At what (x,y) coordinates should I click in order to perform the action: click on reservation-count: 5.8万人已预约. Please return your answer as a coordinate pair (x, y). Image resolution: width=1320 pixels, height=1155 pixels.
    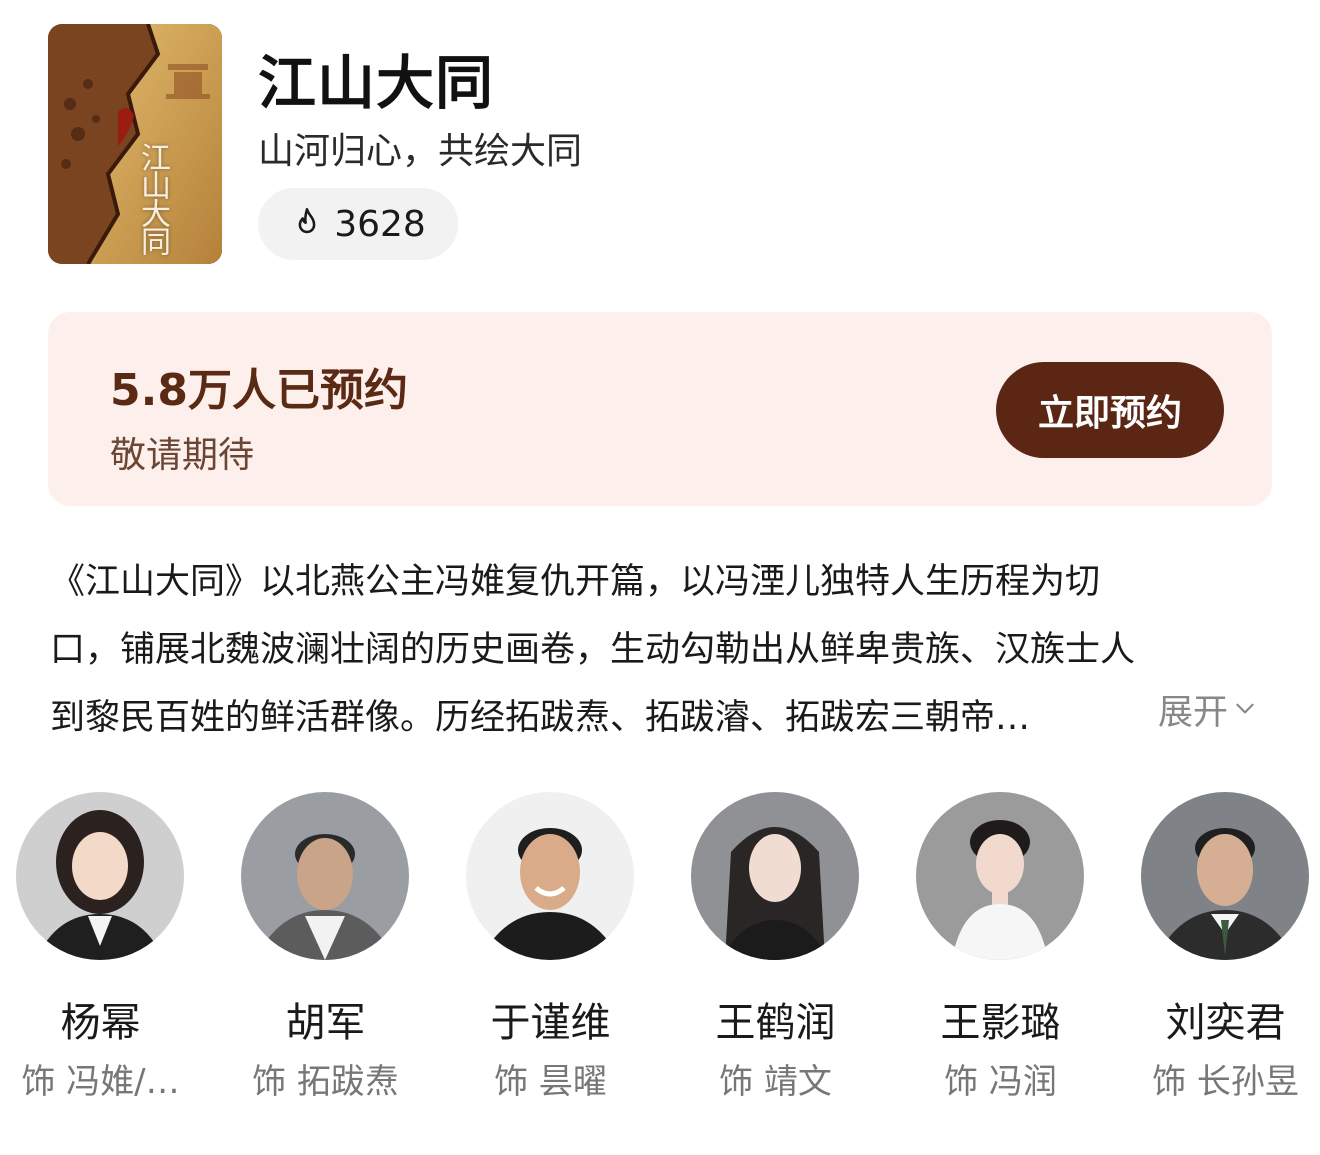
    Looking at the image, I should click on (259, 390).